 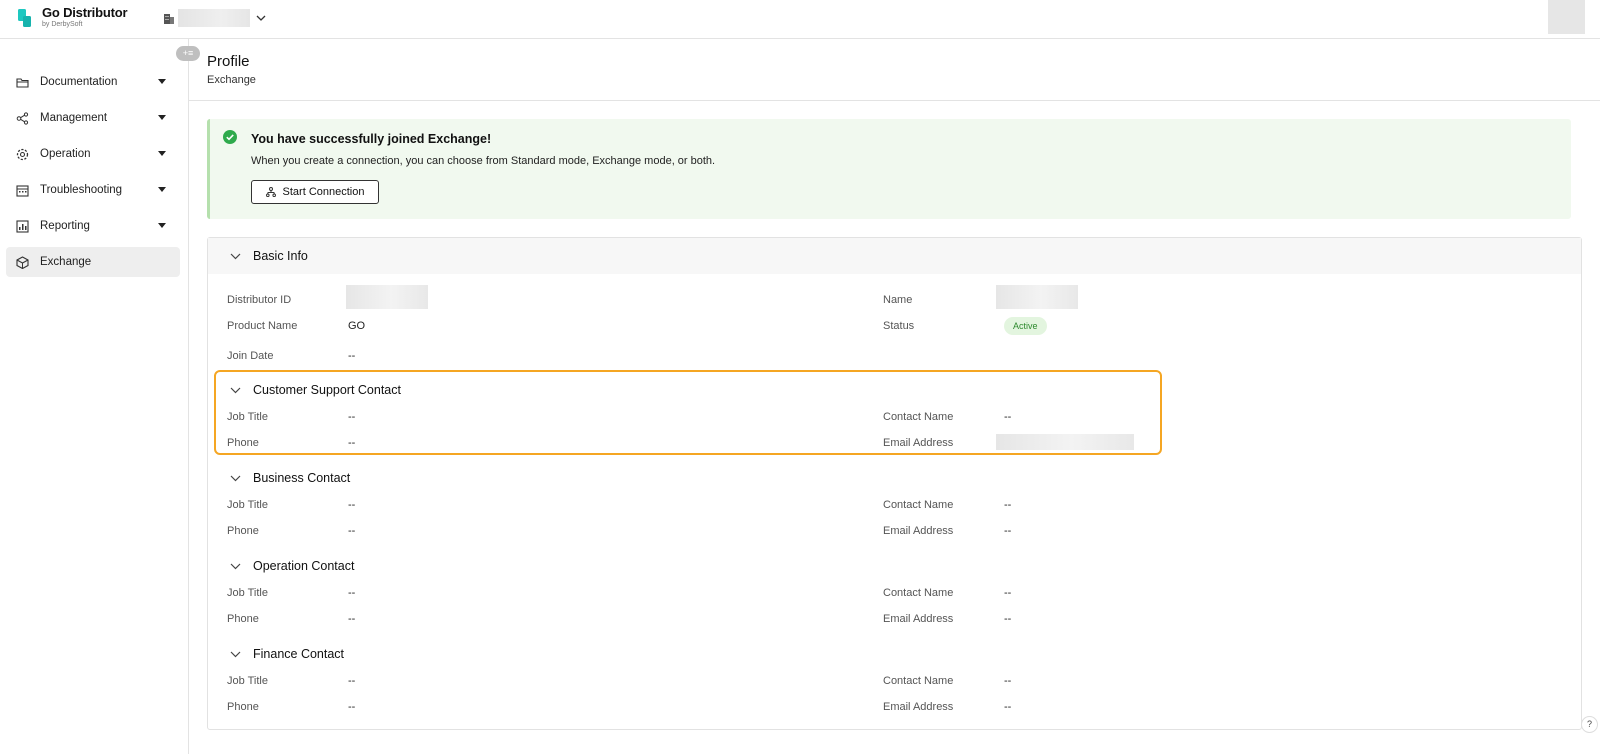 I want to click on name-redacted, so click(x=1037, y=297).